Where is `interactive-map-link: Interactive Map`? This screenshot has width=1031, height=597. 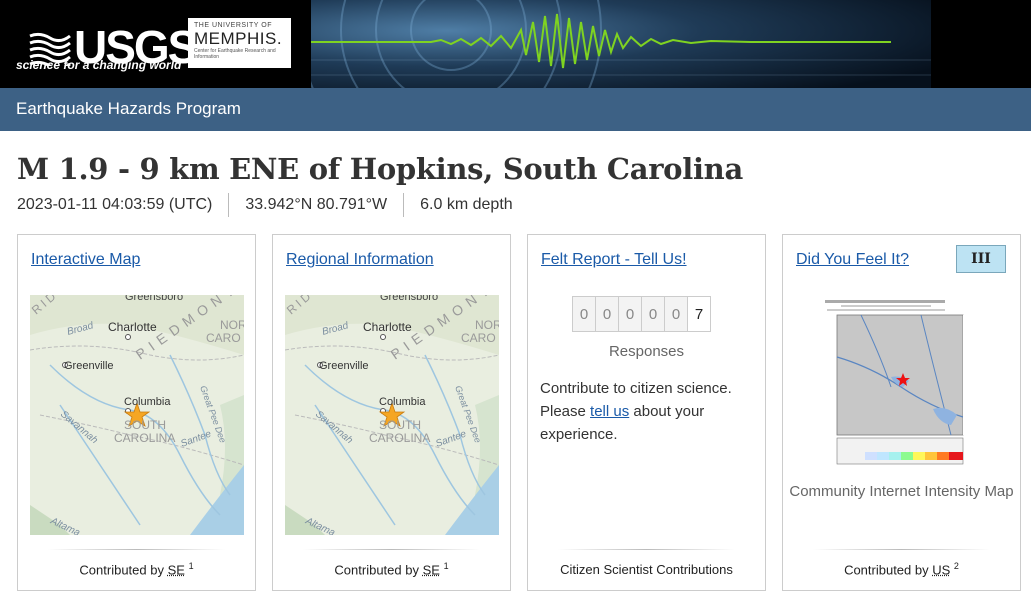
interactive-map-link: Interactive Map is located at coordinates (85, 260).